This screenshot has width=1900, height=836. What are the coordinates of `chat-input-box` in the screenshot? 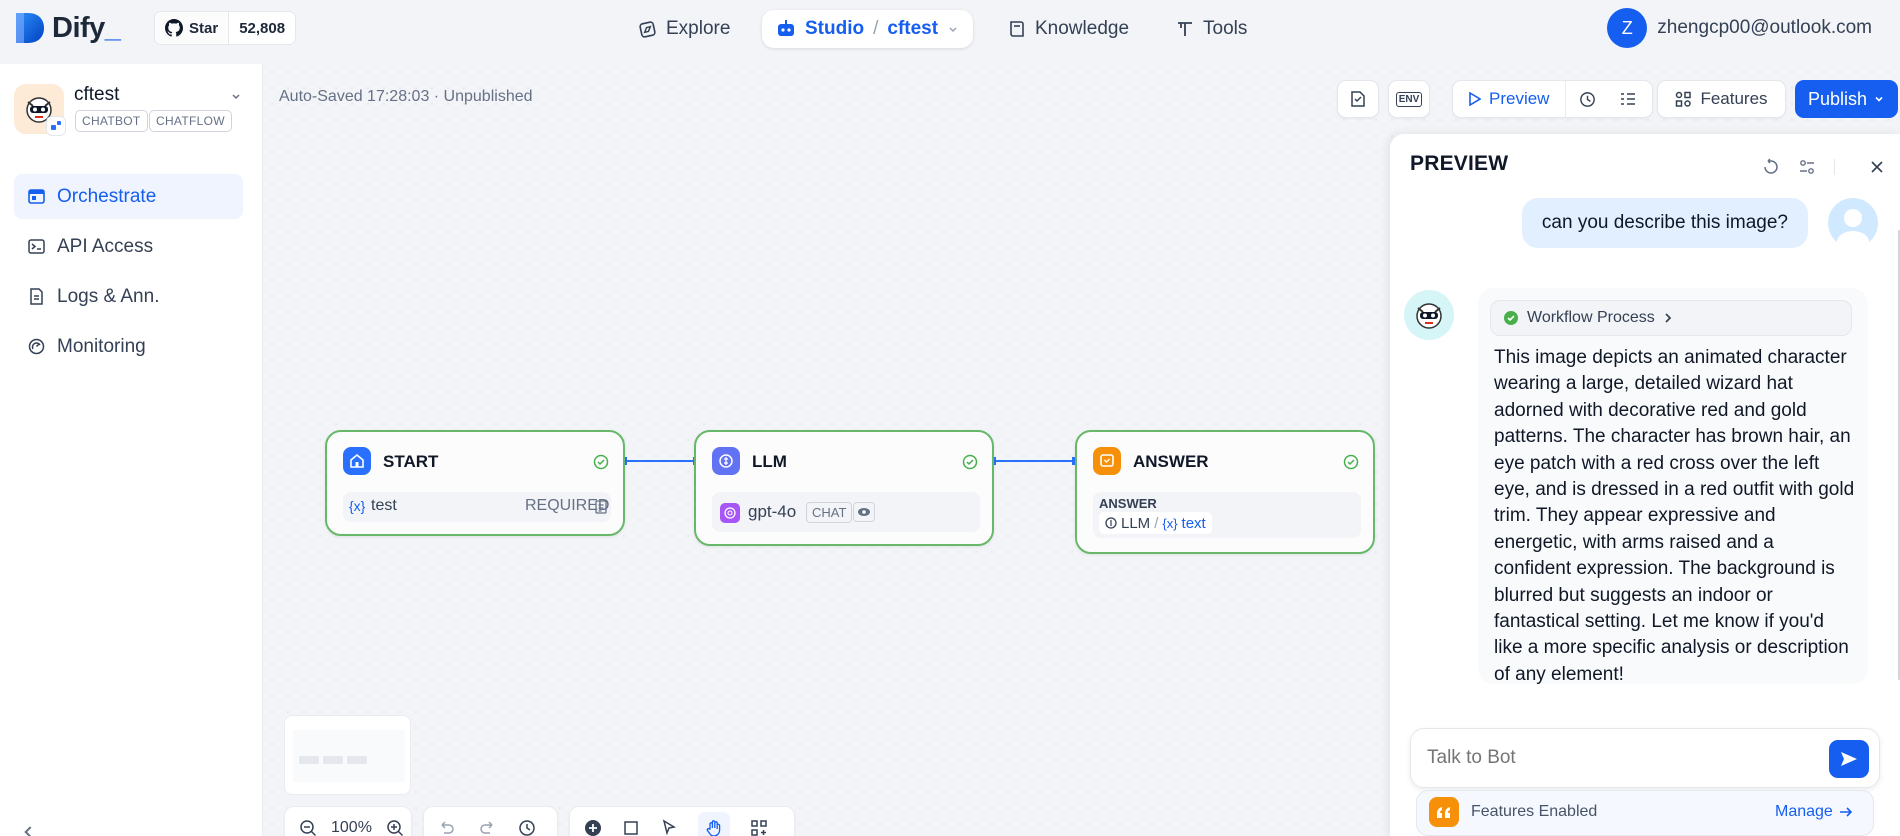 It's located at (1645, 758).